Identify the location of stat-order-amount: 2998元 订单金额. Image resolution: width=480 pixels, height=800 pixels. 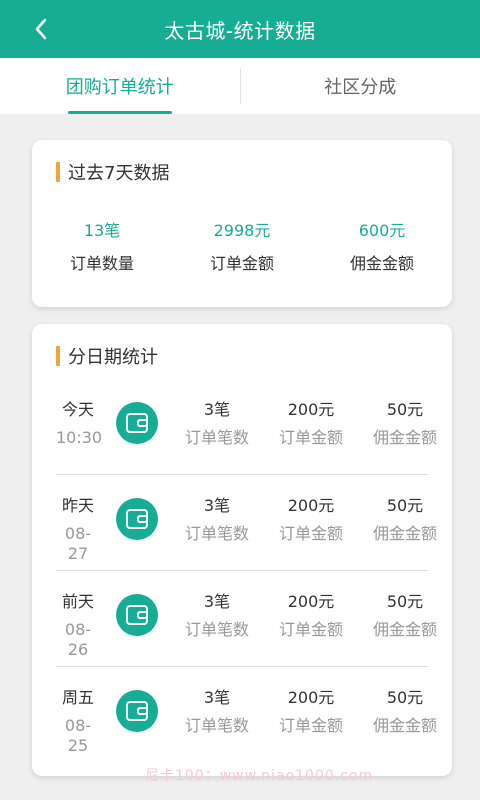
(242, 247).